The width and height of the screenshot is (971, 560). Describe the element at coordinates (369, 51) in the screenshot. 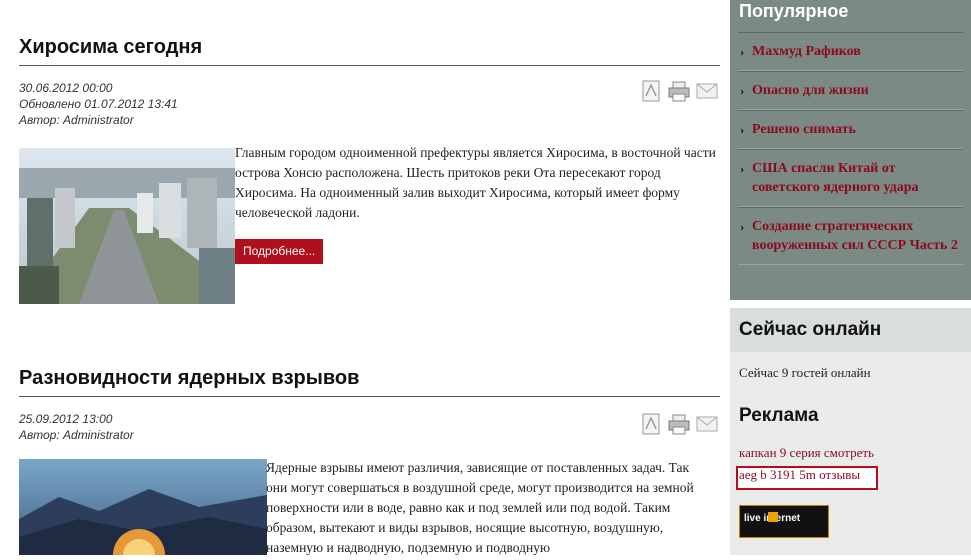

I see `article-title: Хиросима сегодня` at that location.